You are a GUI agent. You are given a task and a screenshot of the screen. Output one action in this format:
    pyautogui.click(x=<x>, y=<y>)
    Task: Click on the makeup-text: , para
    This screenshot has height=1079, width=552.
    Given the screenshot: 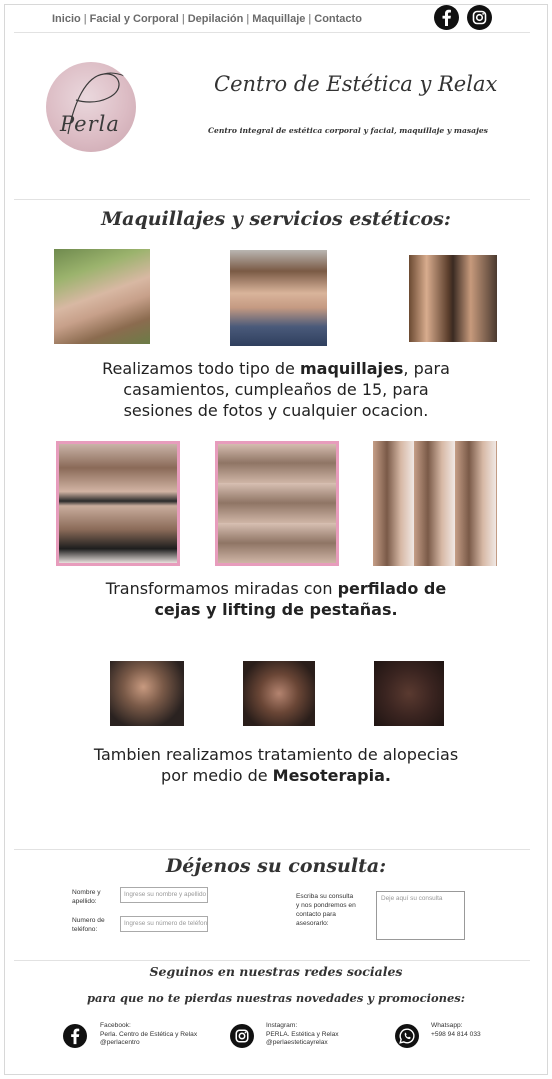 What is the action you would take?
    pyautogui.click(x=426, y=368)
    